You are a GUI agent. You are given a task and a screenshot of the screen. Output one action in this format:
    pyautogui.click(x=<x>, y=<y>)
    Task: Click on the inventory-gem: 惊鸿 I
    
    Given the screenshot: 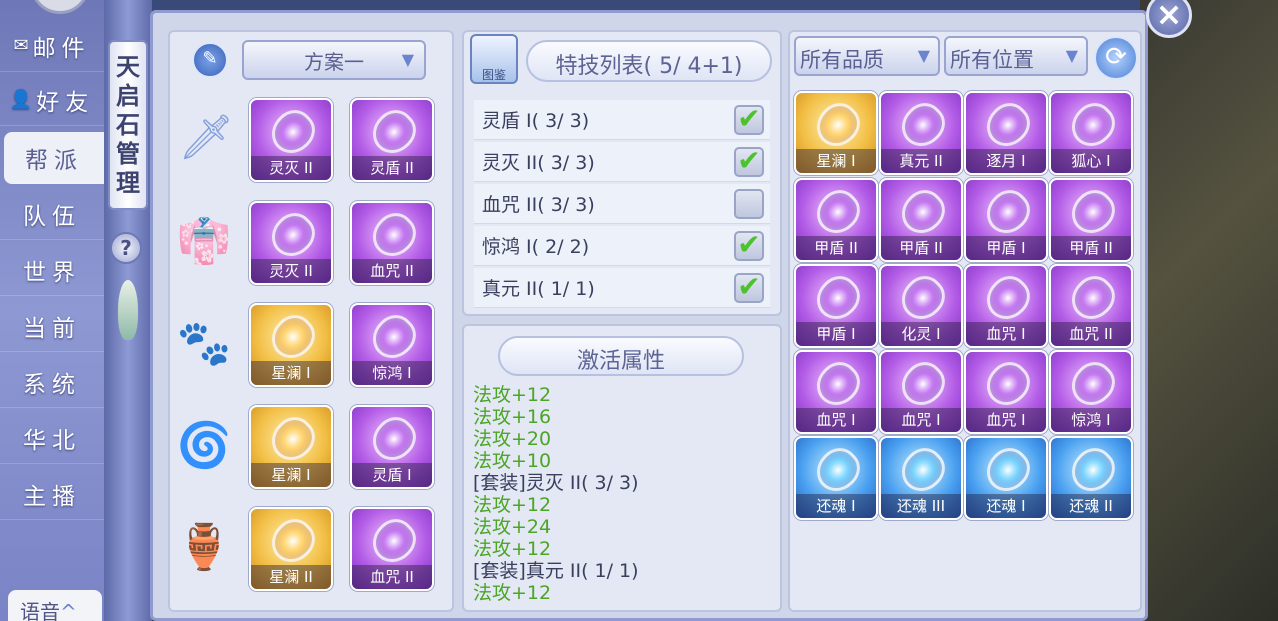 What is the action you would take?
    pyautogui.click(x=1091, y=392)
    